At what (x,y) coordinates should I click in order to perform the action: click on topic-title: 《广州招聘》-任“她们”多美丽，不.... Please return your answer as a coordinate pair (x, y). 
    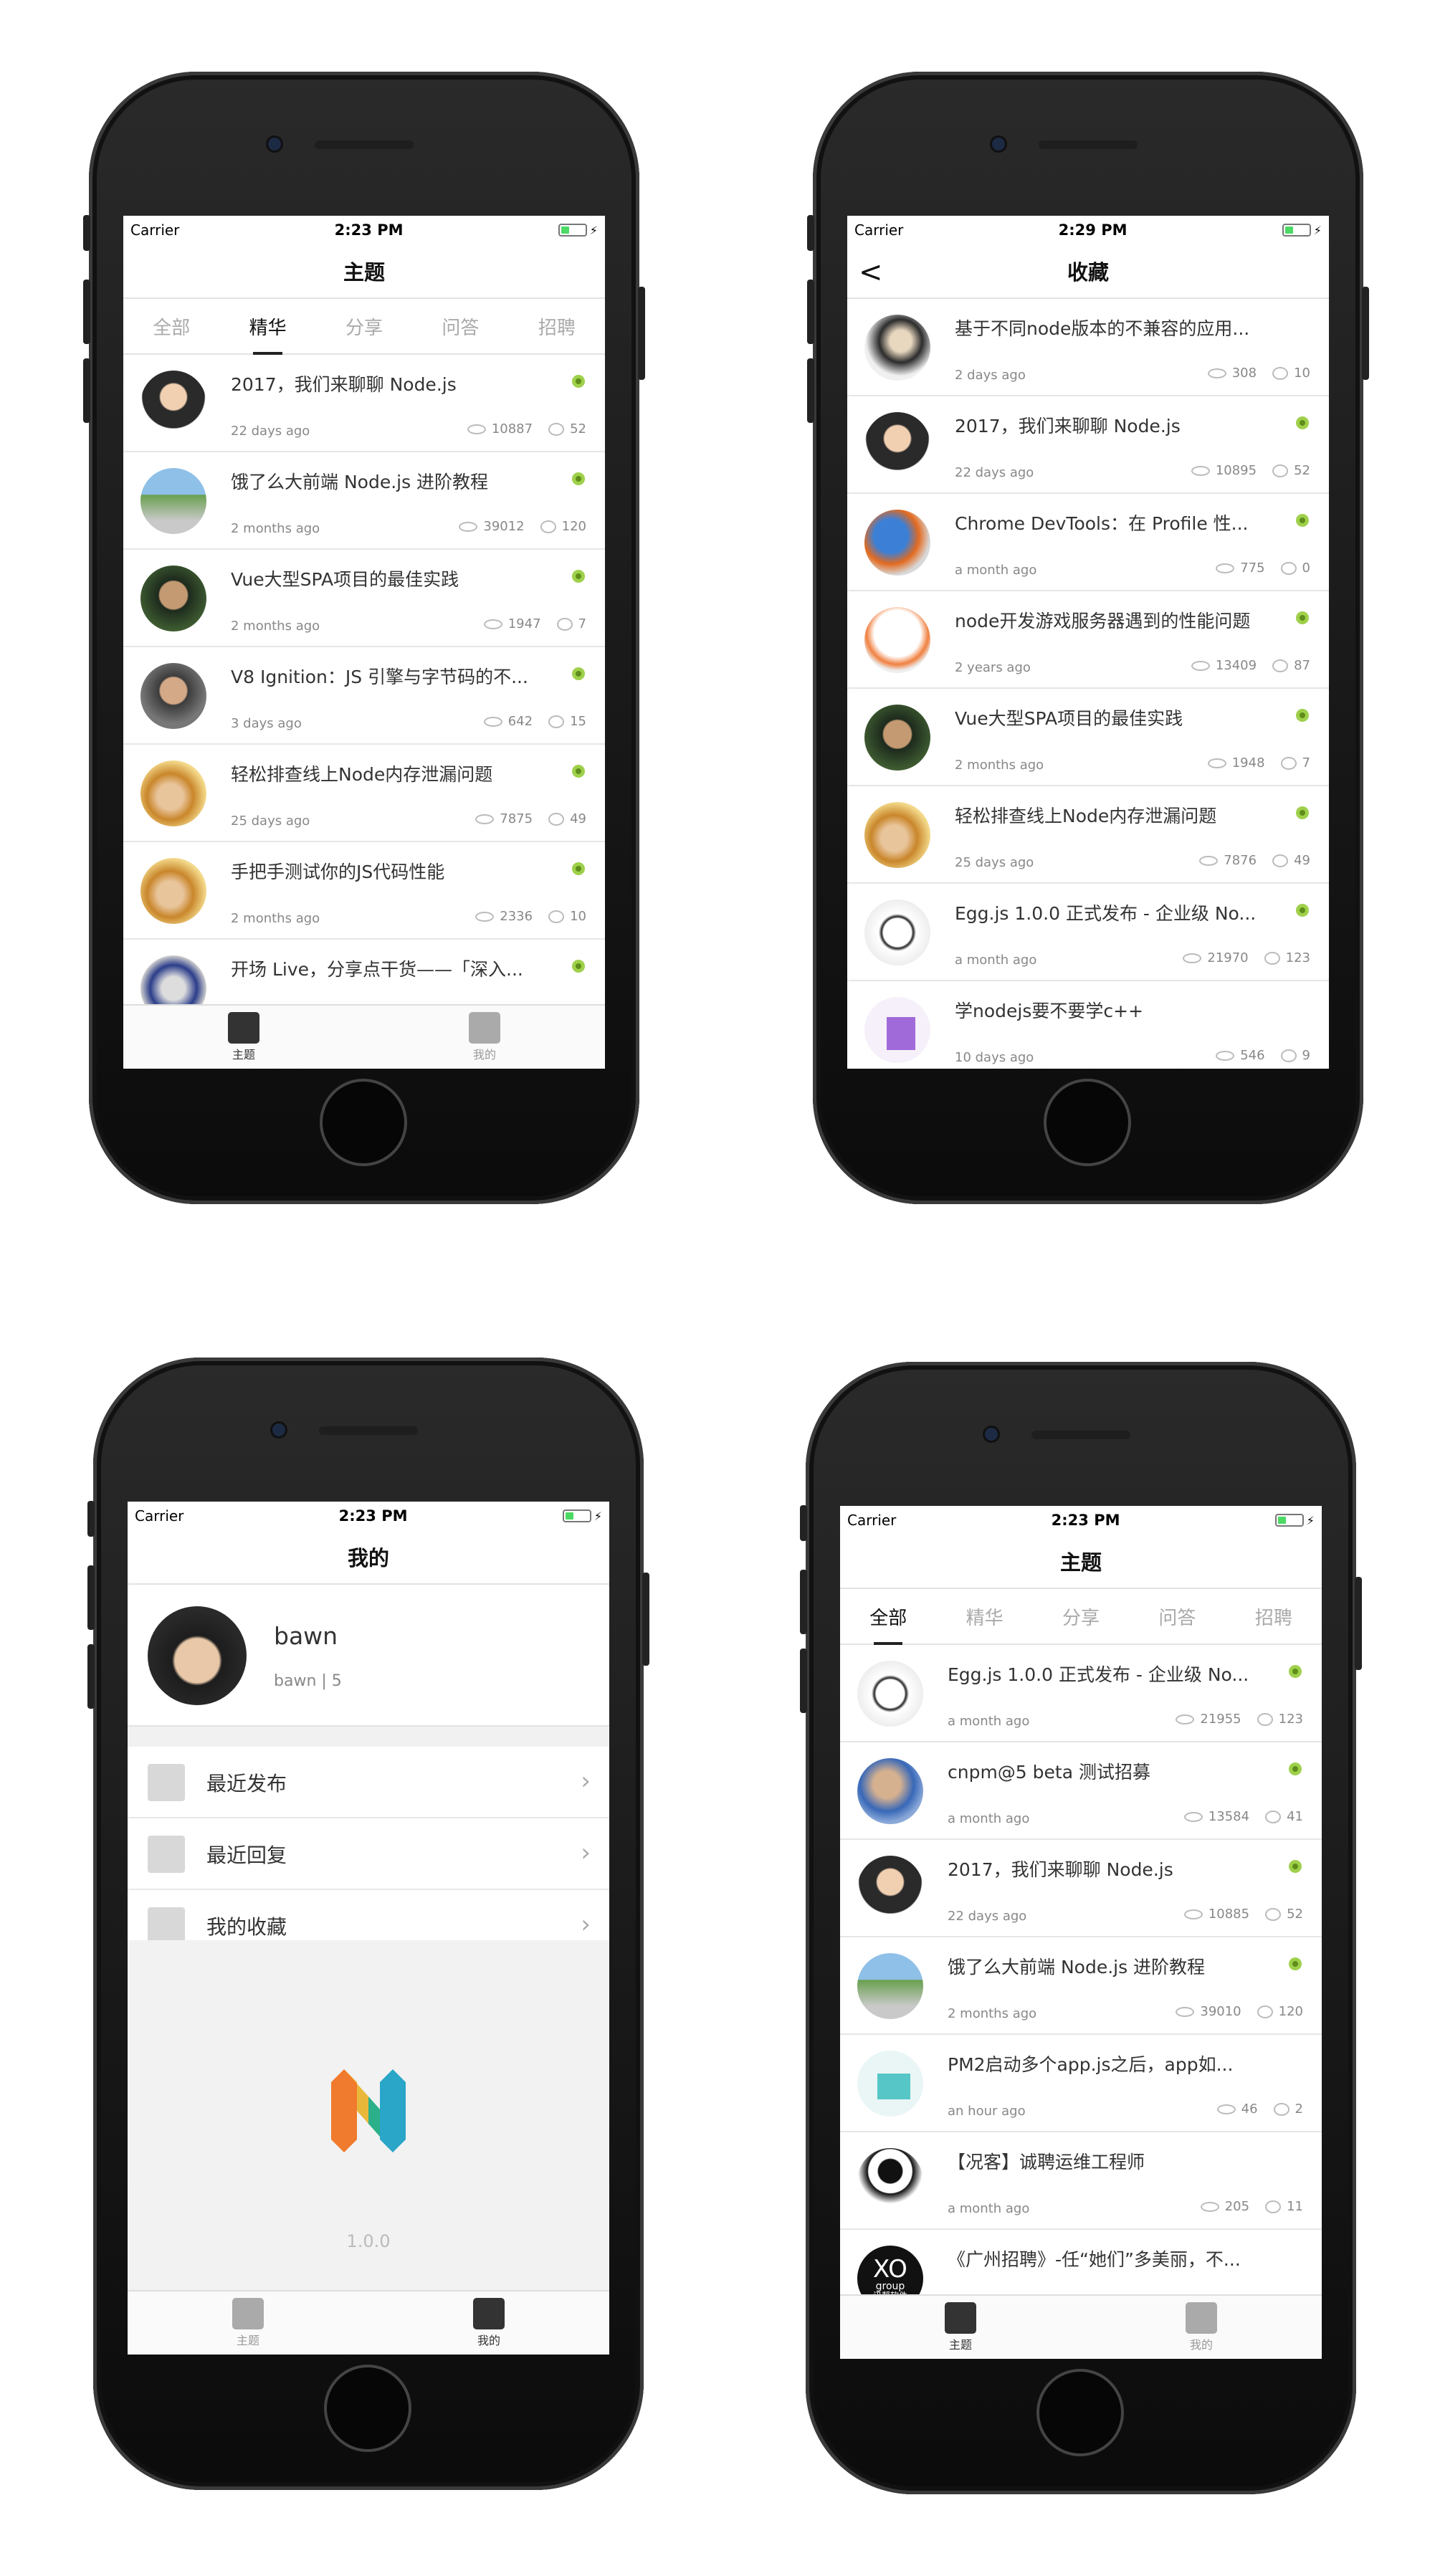
    Looking at the image, I should click on (1094, 2259).